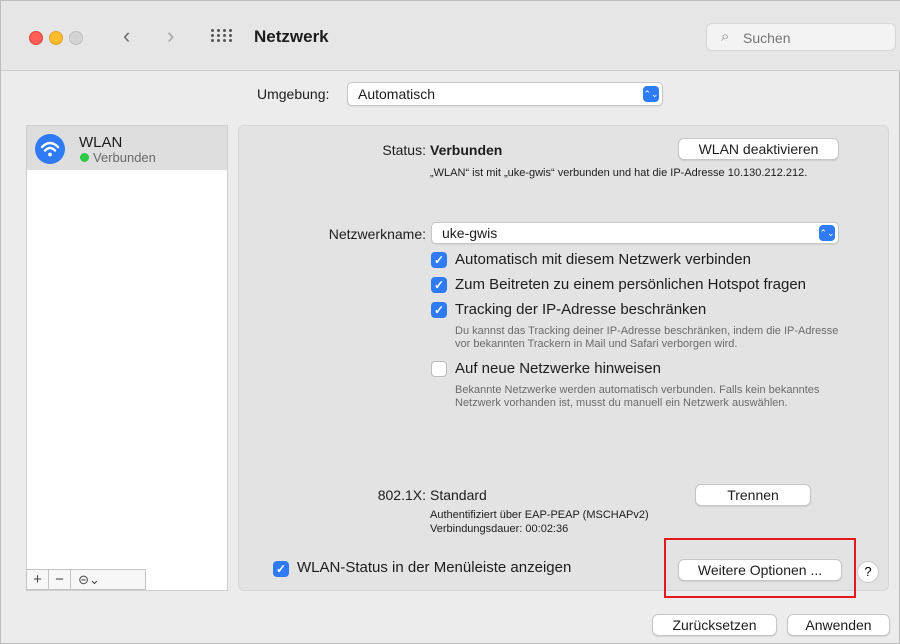 The width and height of the screenshot is (900, 644). I want to click on limit-ip-tracking-checkbox: ✓, so click(439, 310).